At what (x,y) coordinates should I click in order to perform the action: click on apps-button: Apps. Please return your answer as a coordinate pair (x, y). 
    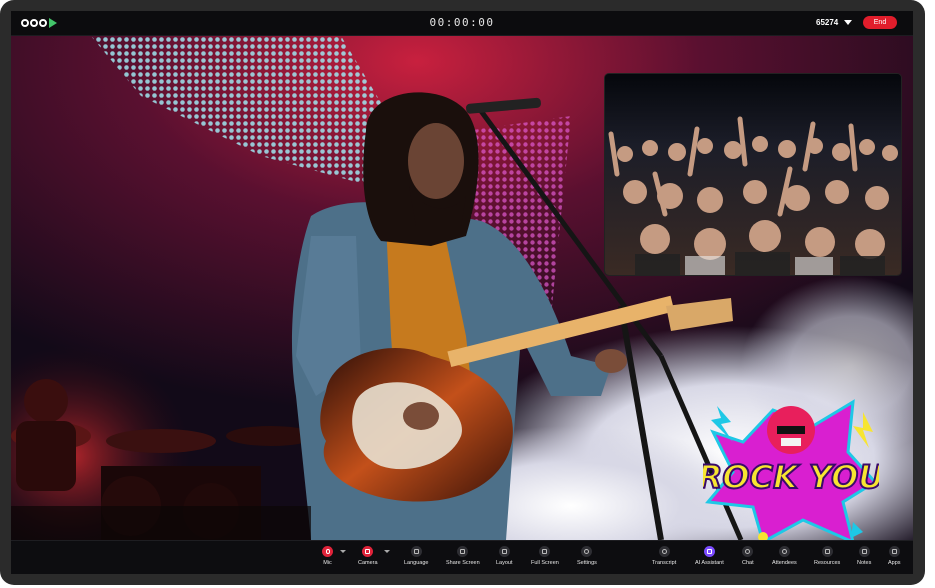
    Looking at the image, I should click on (894, 556).